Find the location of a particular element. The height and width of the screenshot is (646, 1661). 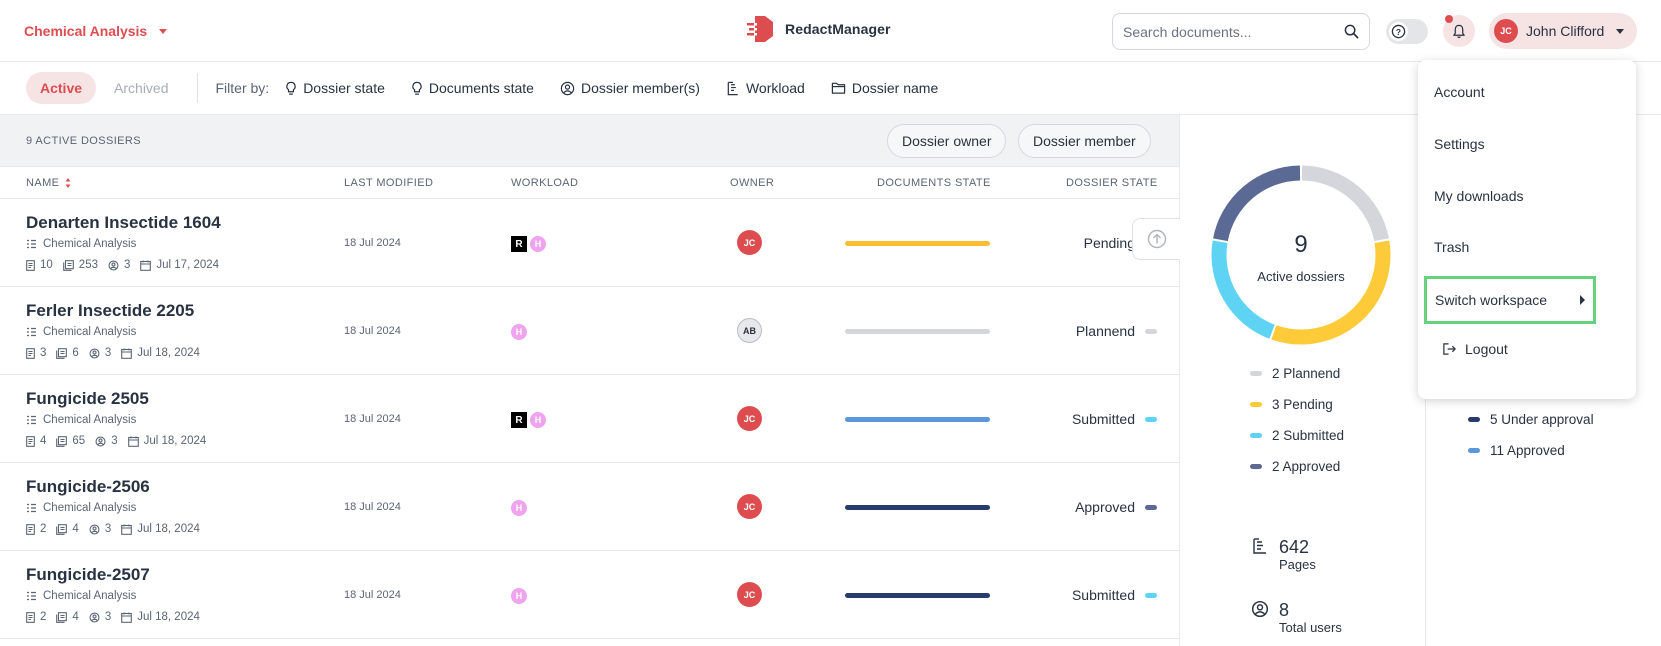

brand-name: RedactManager is located at coordinates (838, 29).